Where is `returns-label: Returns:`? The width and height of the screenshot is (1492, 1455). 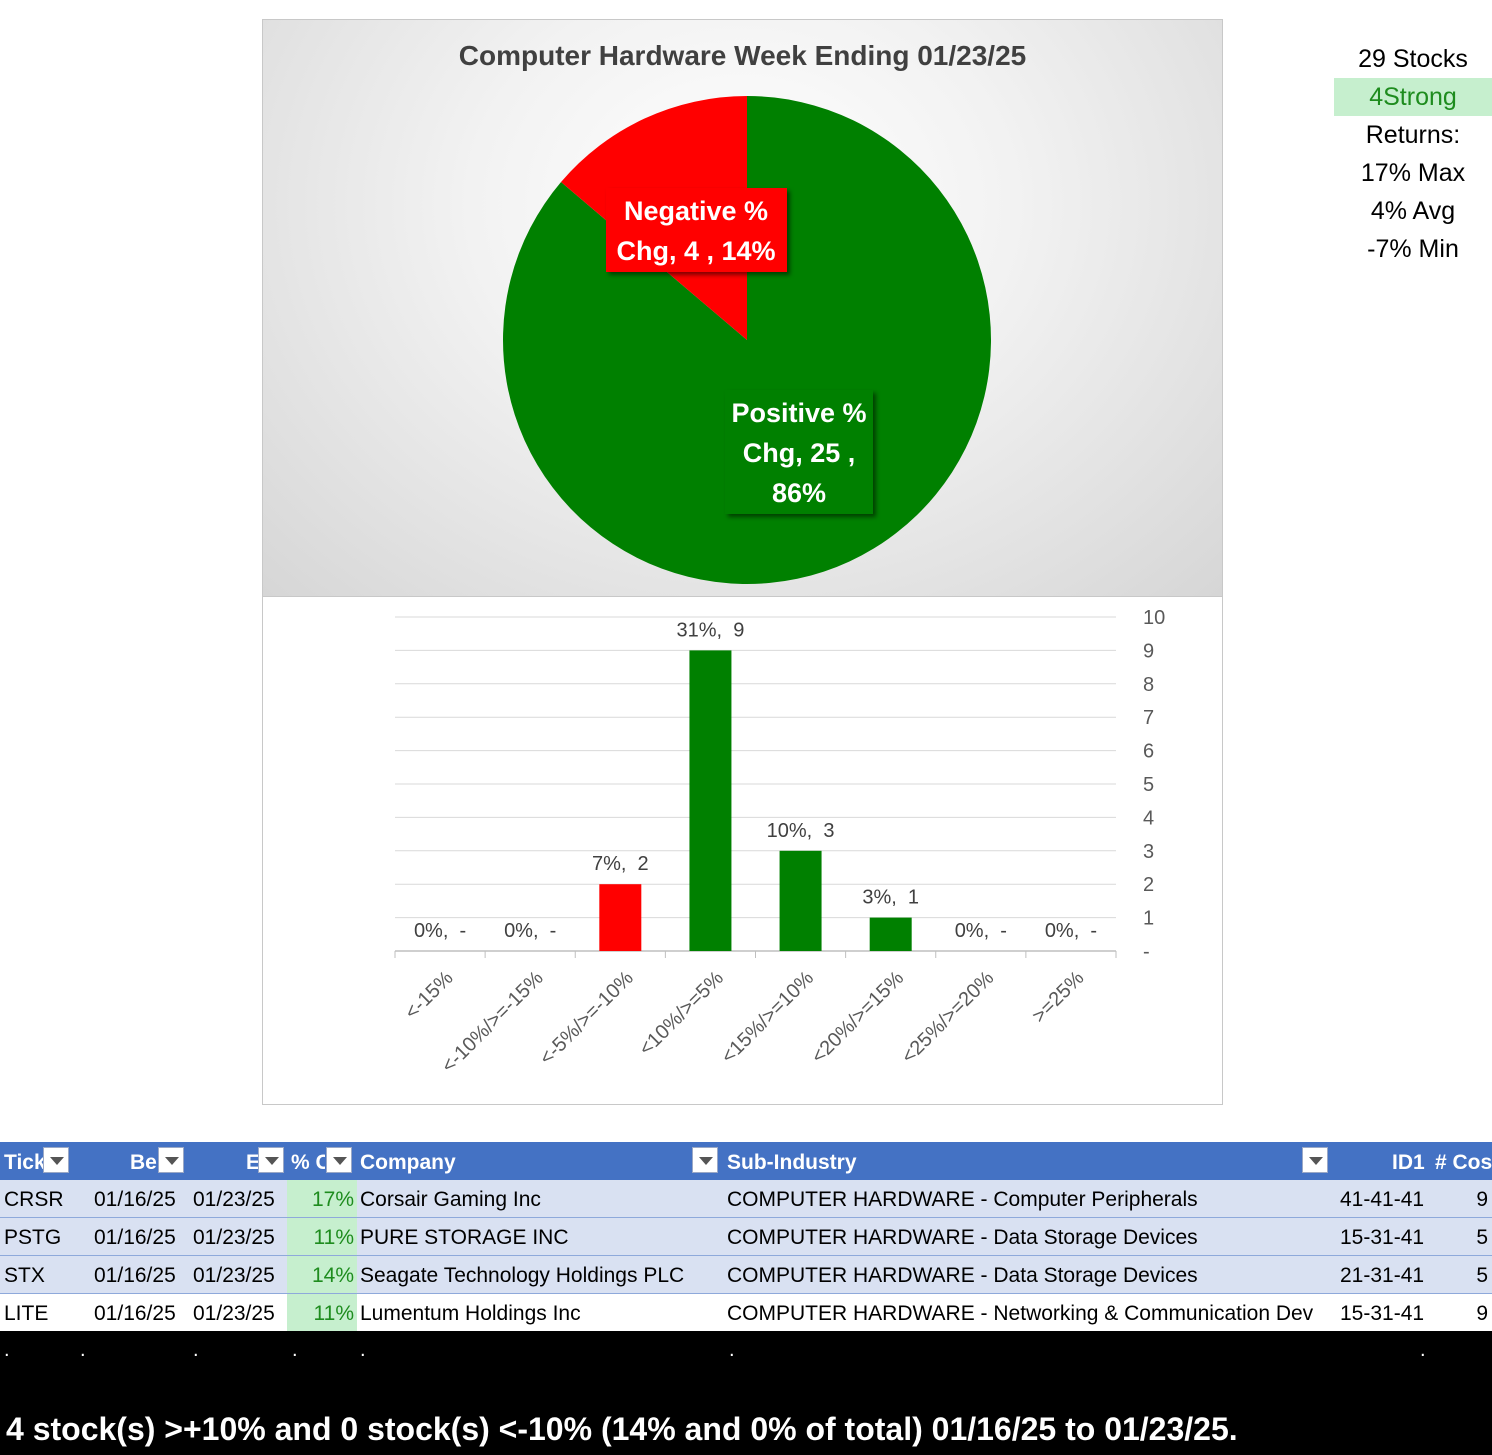
returns-label: Returns: is located at coordinates (1413, 135).